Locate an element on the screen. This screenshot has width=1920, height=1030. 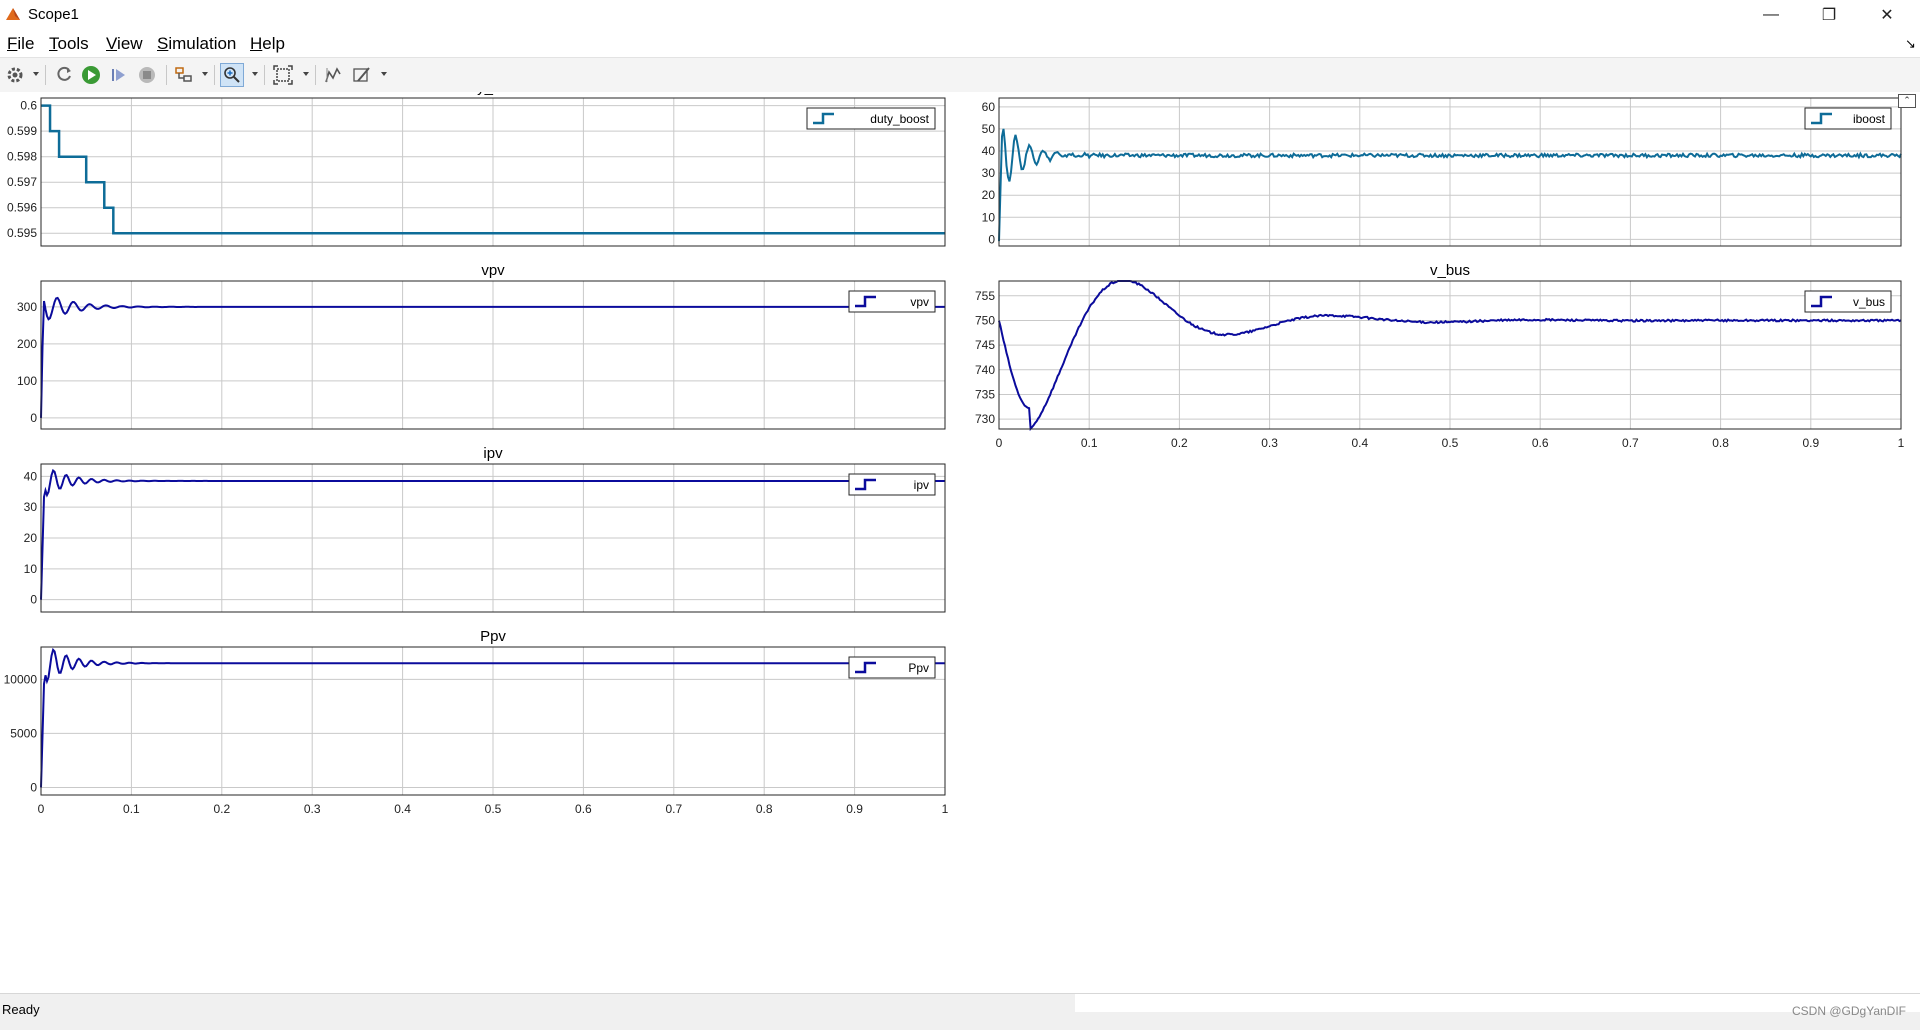
legend: duty_boost is located at coordinates (871, 118).